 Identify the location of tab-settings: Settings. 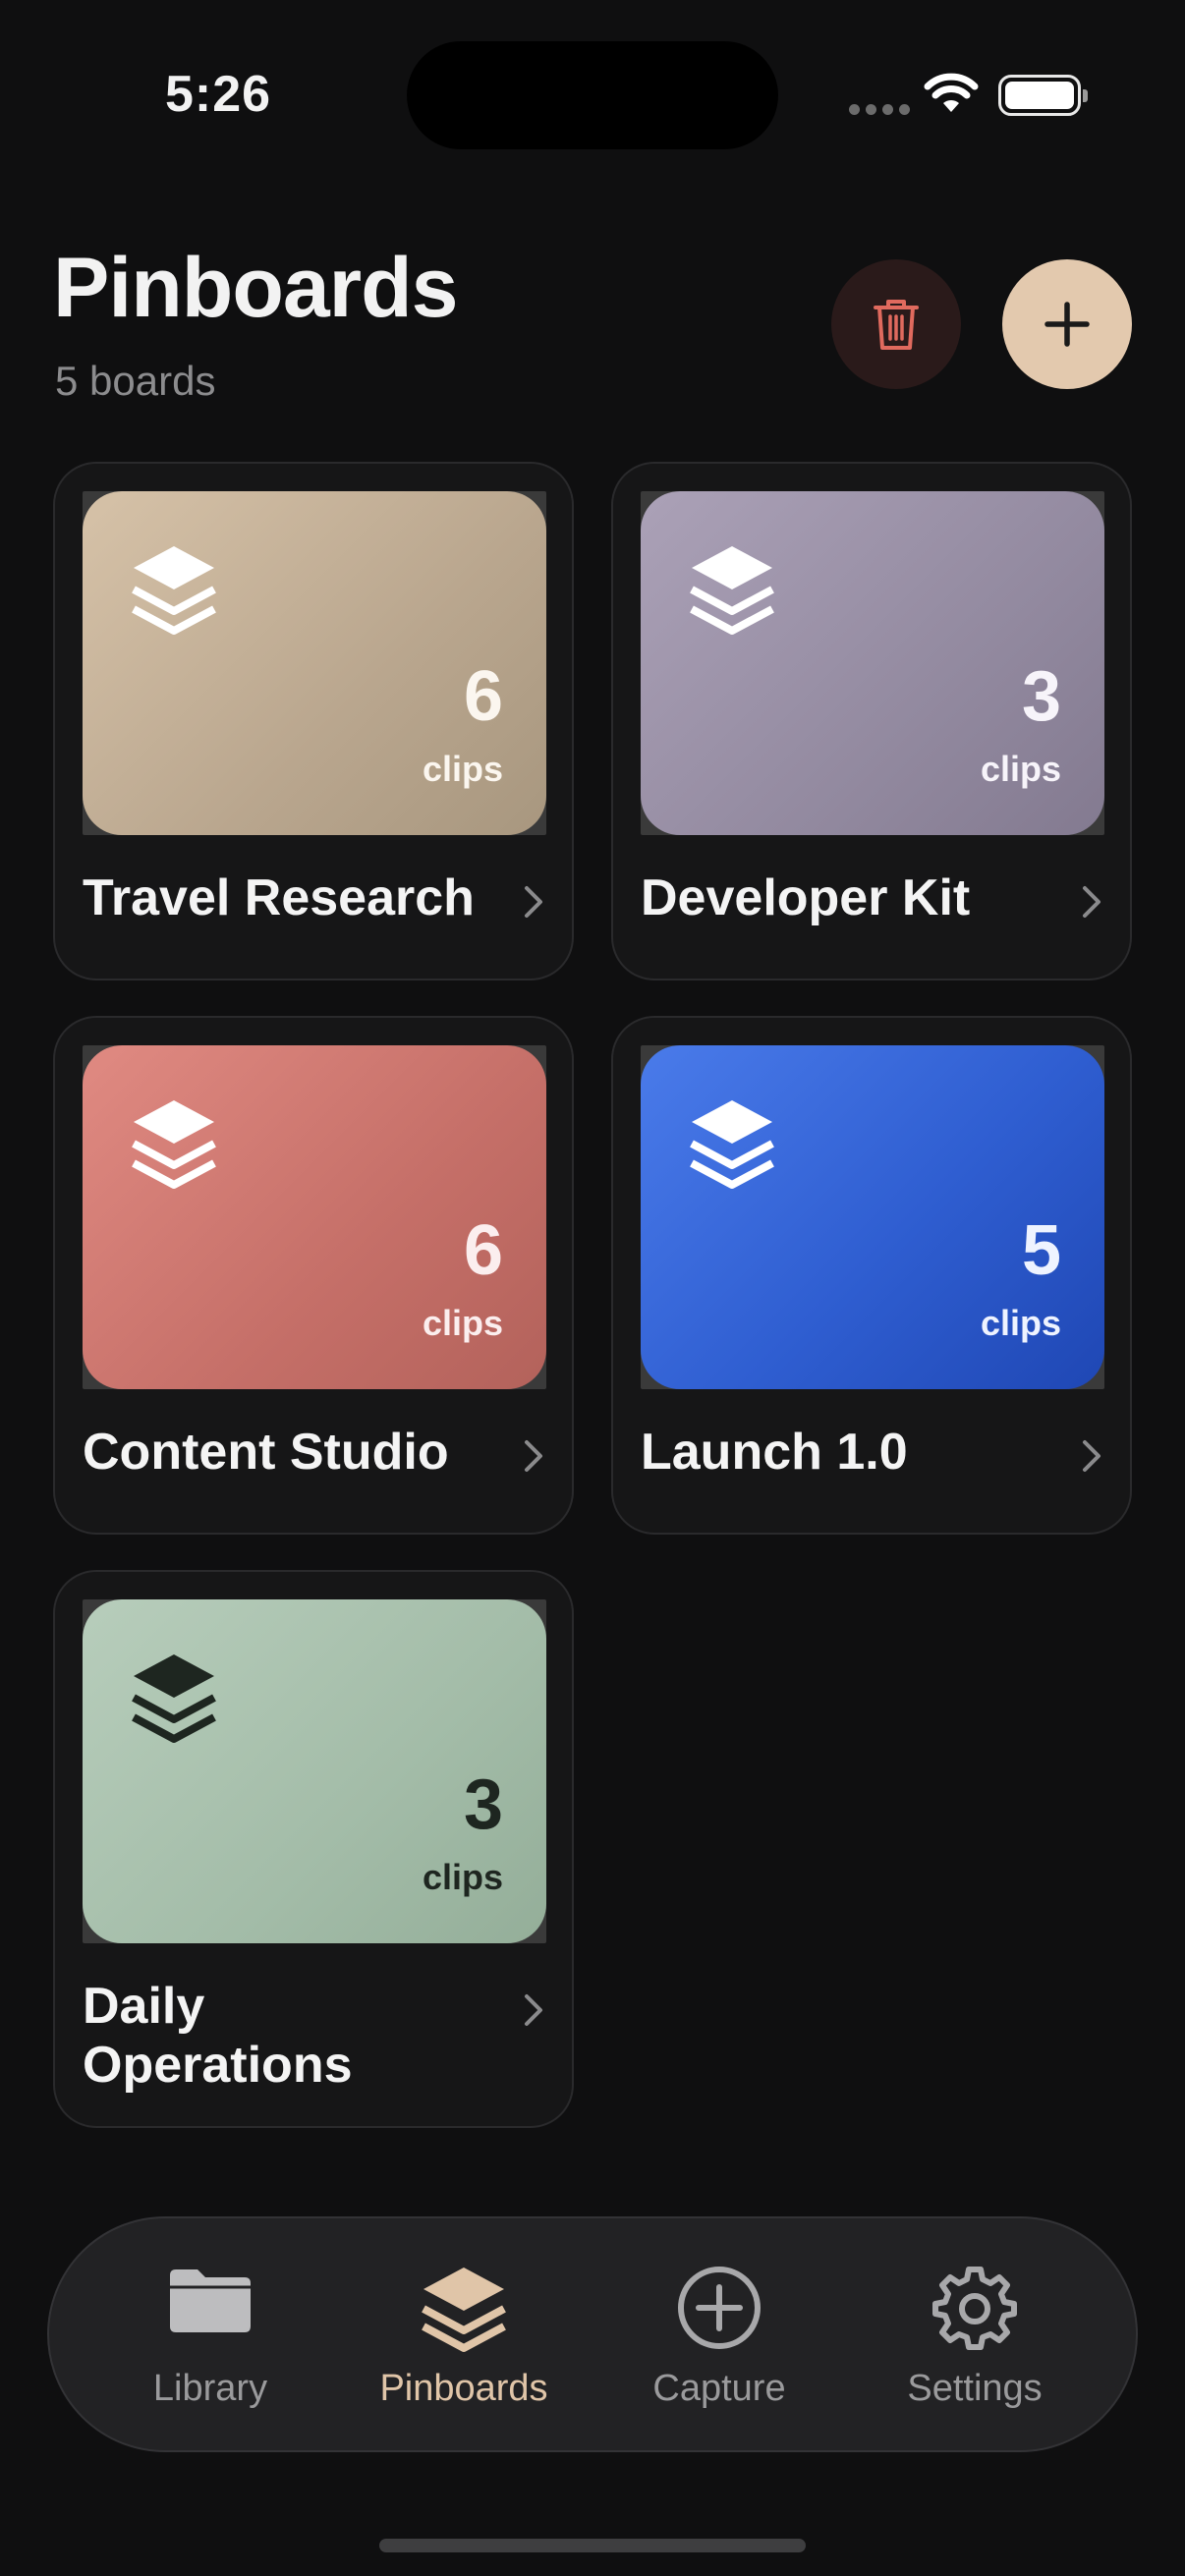
(975, 2336).